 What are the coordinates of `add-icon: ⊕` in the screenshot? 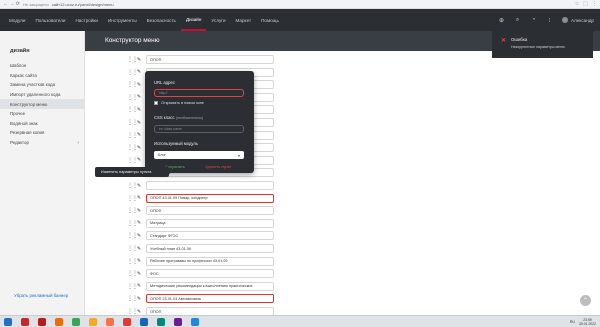 It's located at (501, 20).